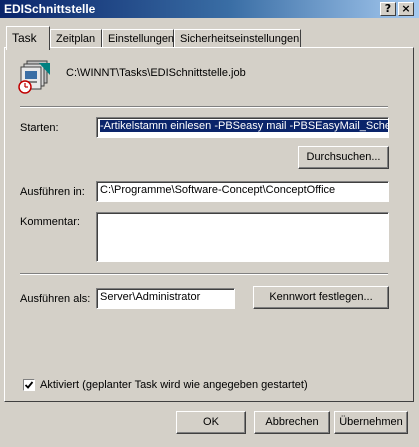 Image resolution: width=419 pixels, height=447 pixels. I want to click on cancel-button-label: Abbrechen, so click(292, 422).